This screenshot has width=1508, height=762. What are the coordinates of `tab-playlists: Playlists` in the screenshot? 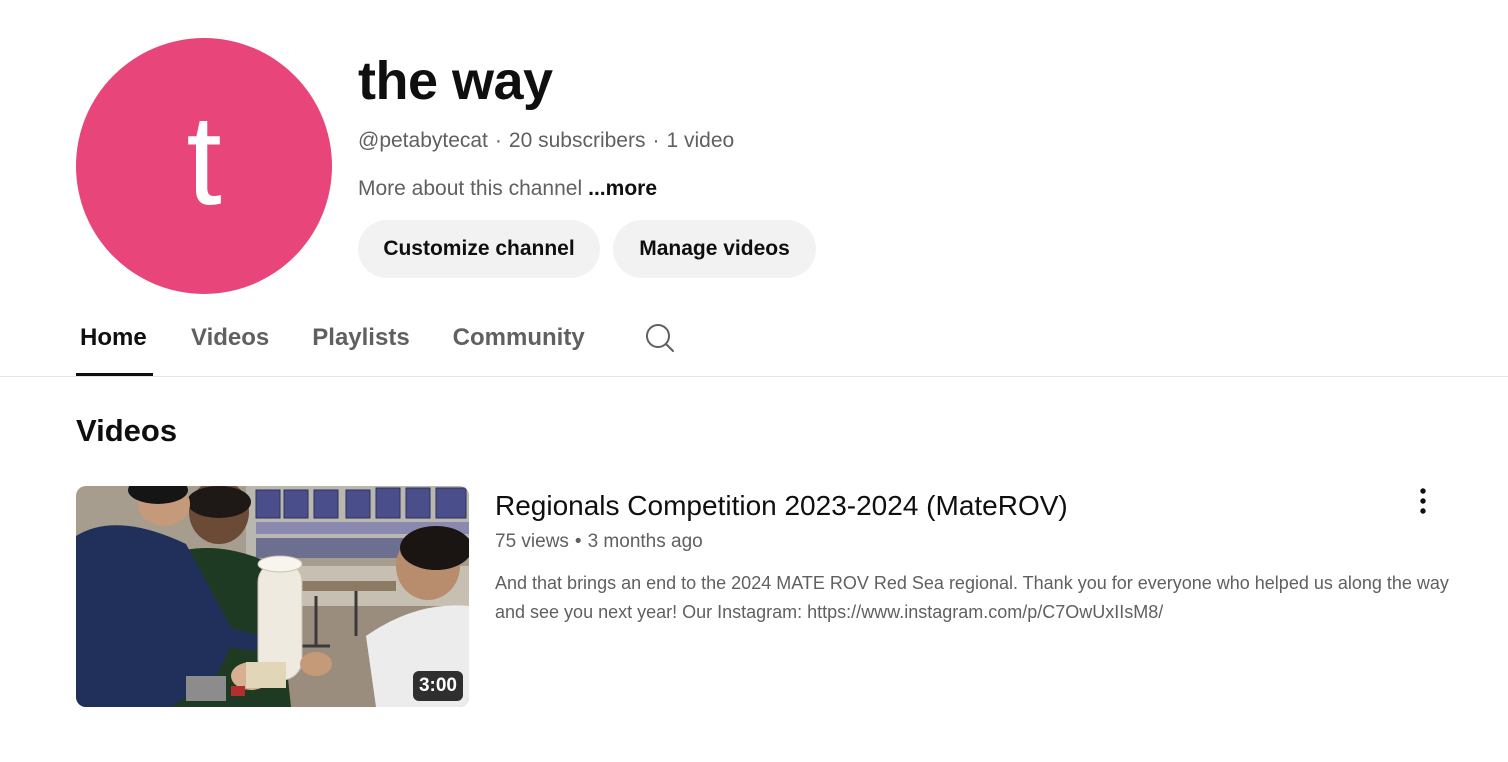 It's located at (360, 338).